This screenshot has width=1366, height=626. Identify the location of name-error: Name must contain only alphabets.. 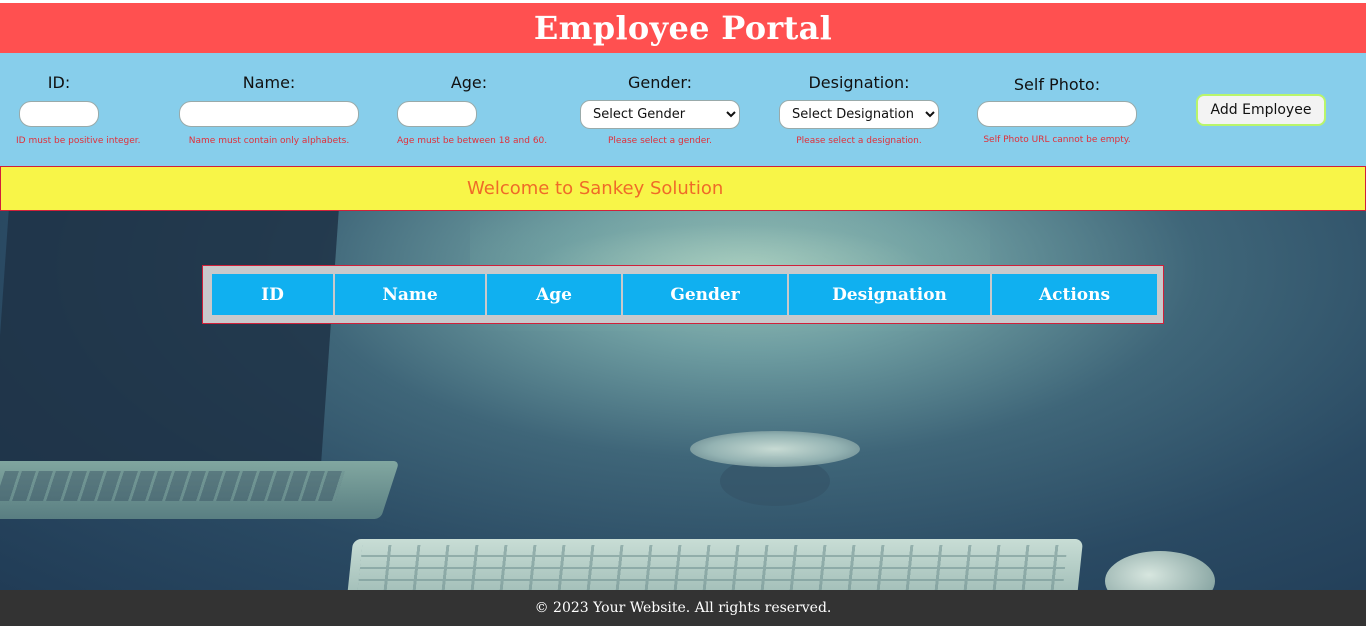
(269, 141).